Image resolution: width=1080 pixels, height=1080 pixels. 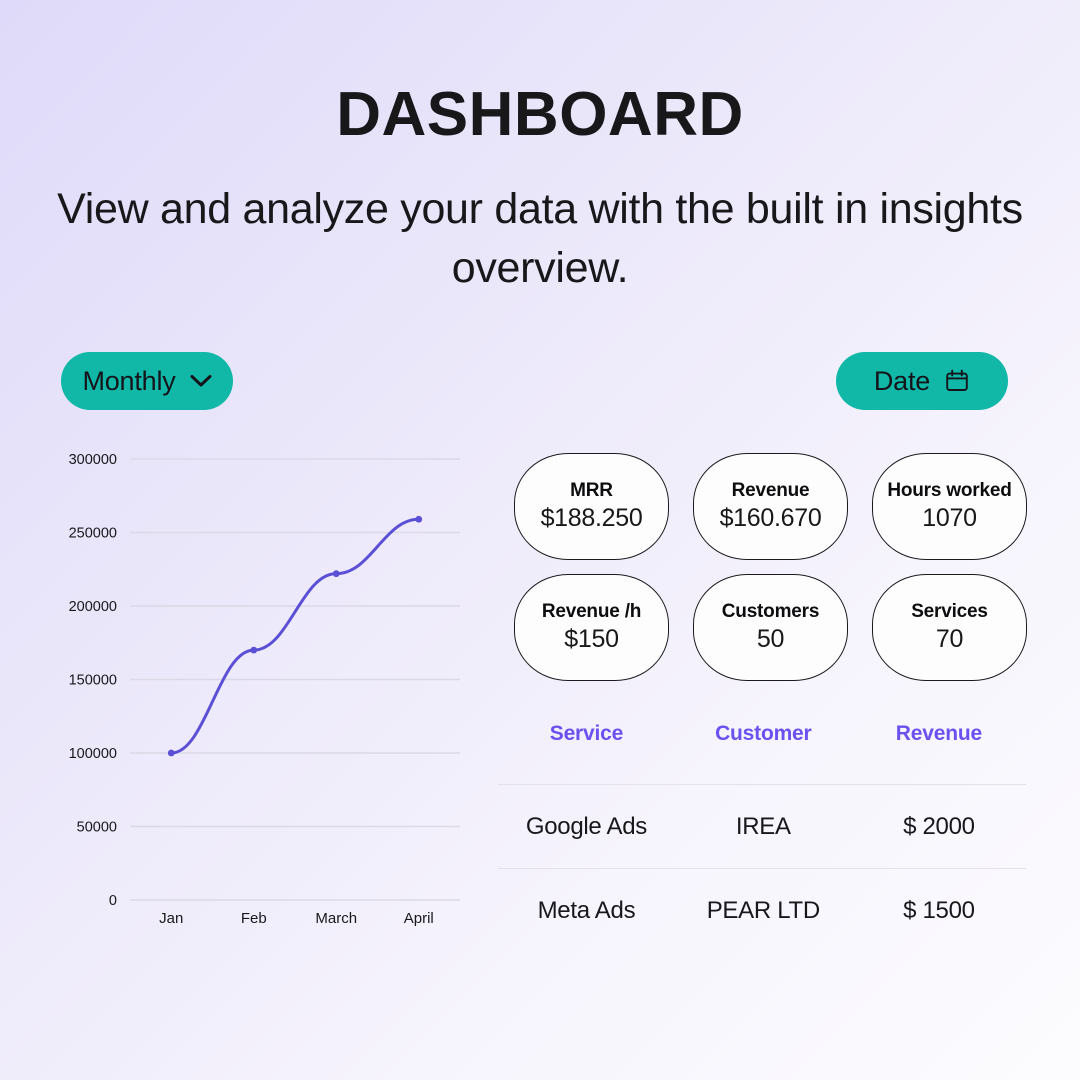 I want to click on y-tick-label: 0, so click(x=113, y=901).